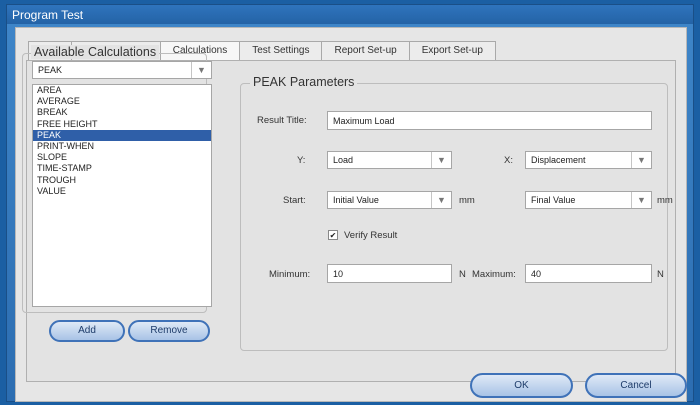 The image size is (700, 405). What do you see at coordinates (95, 52) in the screenshot?
I see `available-calculations-title: Available Calculations` at bounding box center [95, 52].